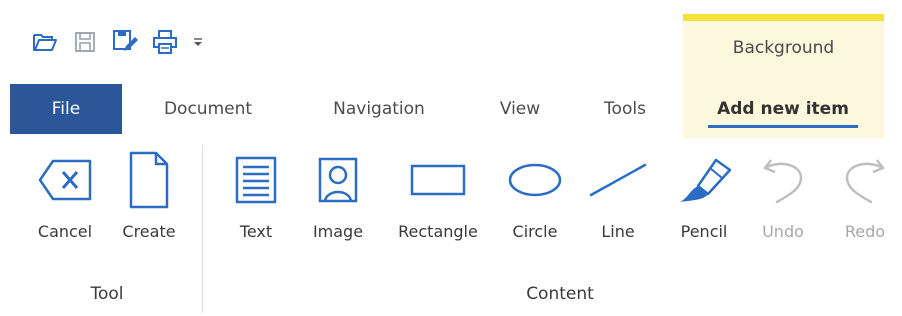  What do you see at coordinates (125, 42) in the screenshot?
I see `save-as-icon` at bounding box center [125, 42].